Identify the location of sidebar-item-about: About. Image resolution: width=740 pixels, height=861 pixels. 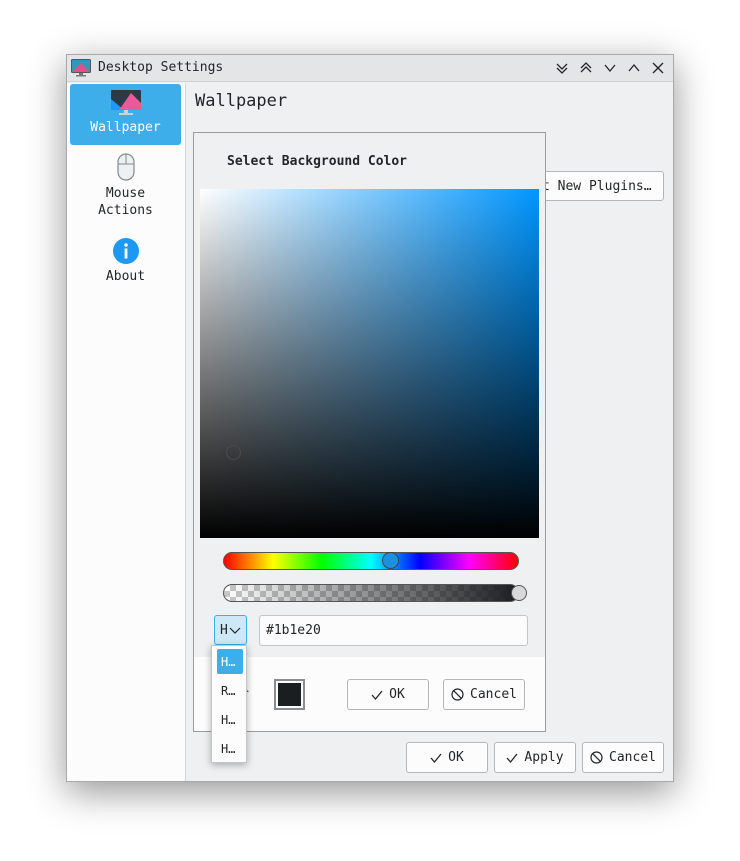
(125, 265).